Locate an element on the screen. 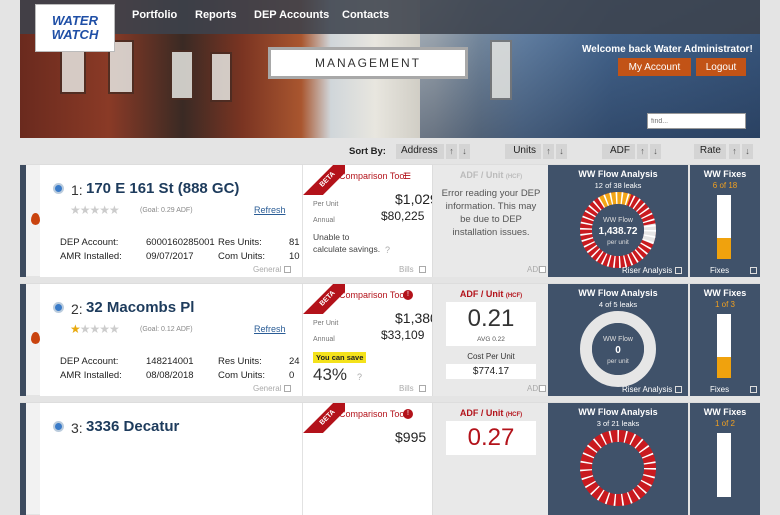  flow-leaks: 4 of 5 leaks is located at coordinates (618, 304).